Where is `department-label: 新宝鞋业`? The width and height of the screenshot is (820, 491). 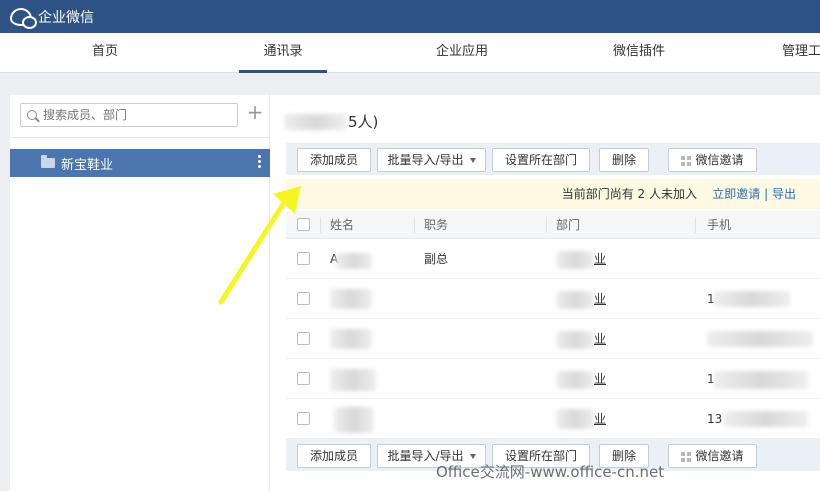
department-label: 新宝鞋业 is located at coordinates (87, 165).